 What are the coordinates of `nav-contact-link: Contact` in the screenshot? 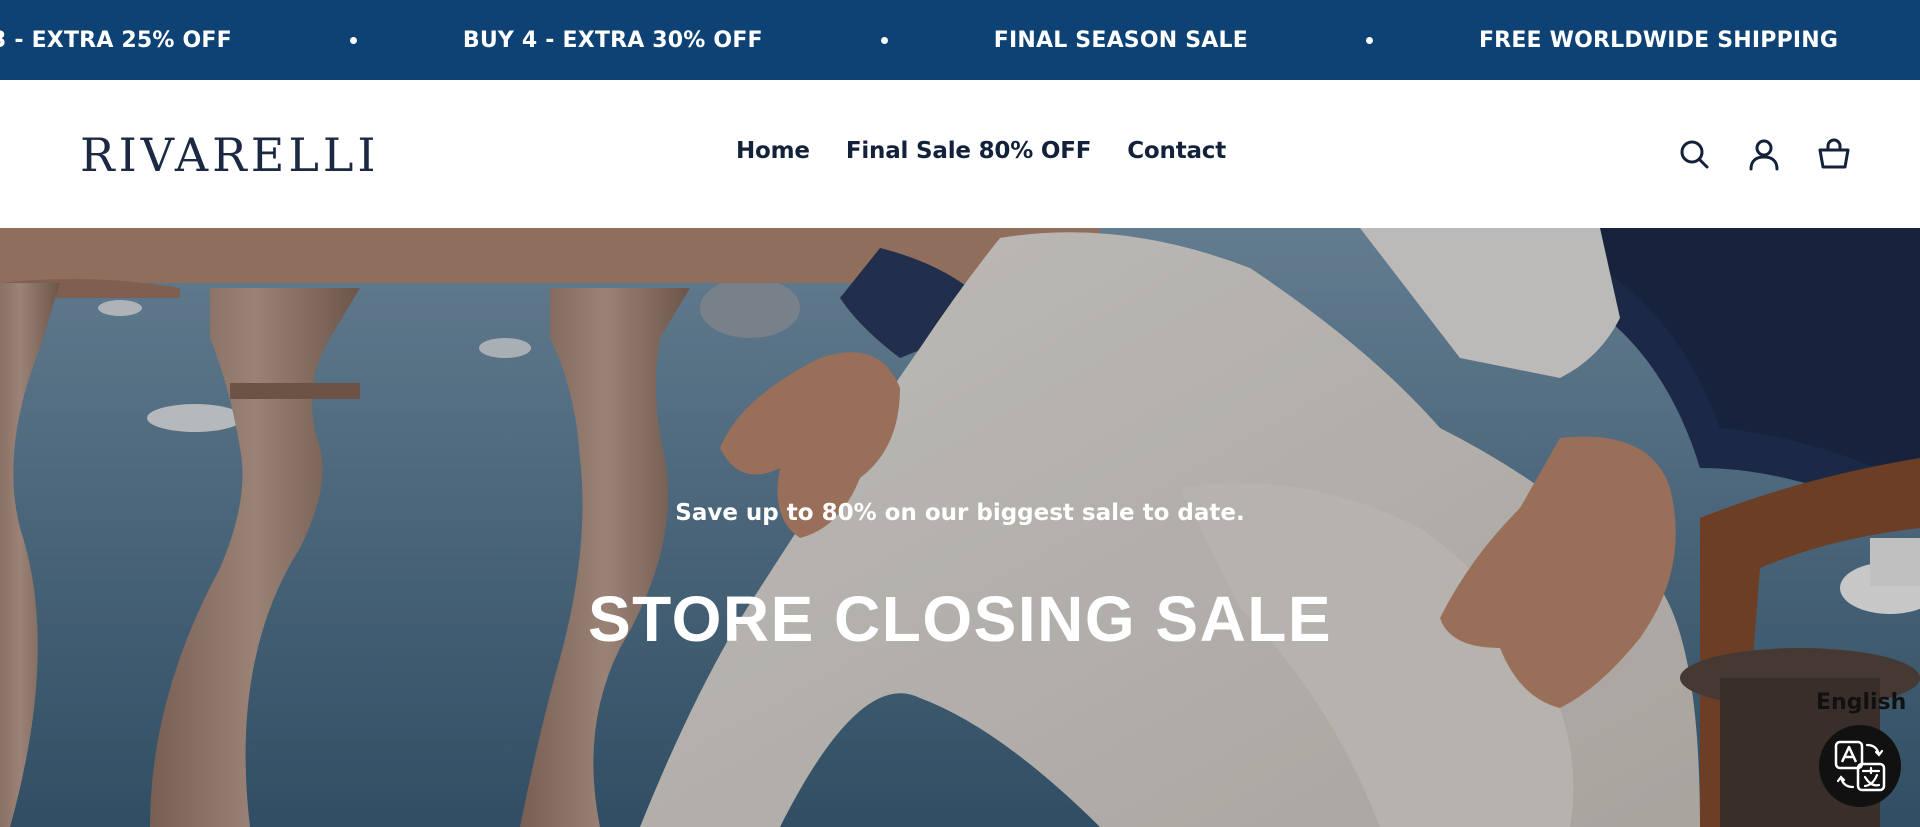 It's located at (1176, 151).